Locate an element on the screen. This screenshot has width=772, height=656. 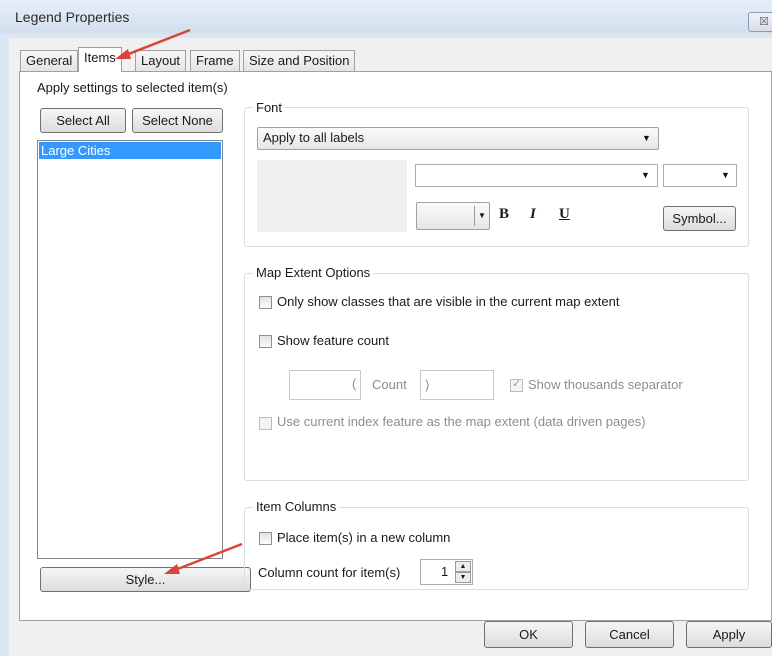
open-paren-text: ( is located at coordinates (354, 383).